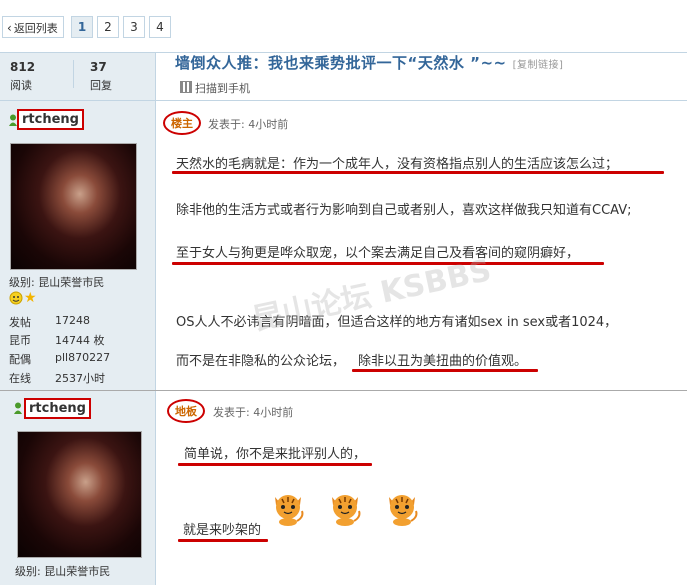 This screenshot has width=687, height=585. What do you see at coordinates (63, 571) in the screenshot?
I see `post2-level: 级别: 昆山荣誉市民` at bounding box center [63, 571].